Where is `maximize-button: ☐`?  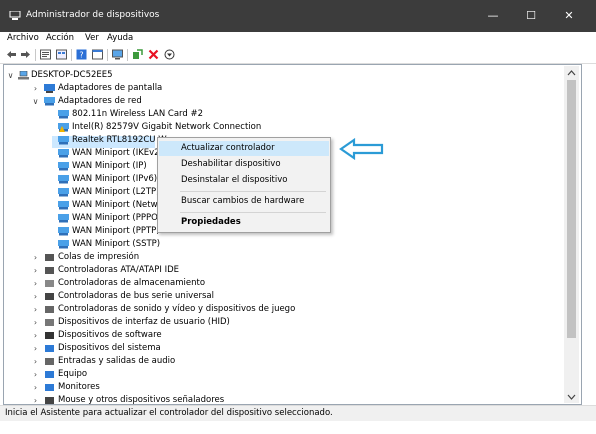 maximize-button: ☐ is located at coordinates (531, 16).